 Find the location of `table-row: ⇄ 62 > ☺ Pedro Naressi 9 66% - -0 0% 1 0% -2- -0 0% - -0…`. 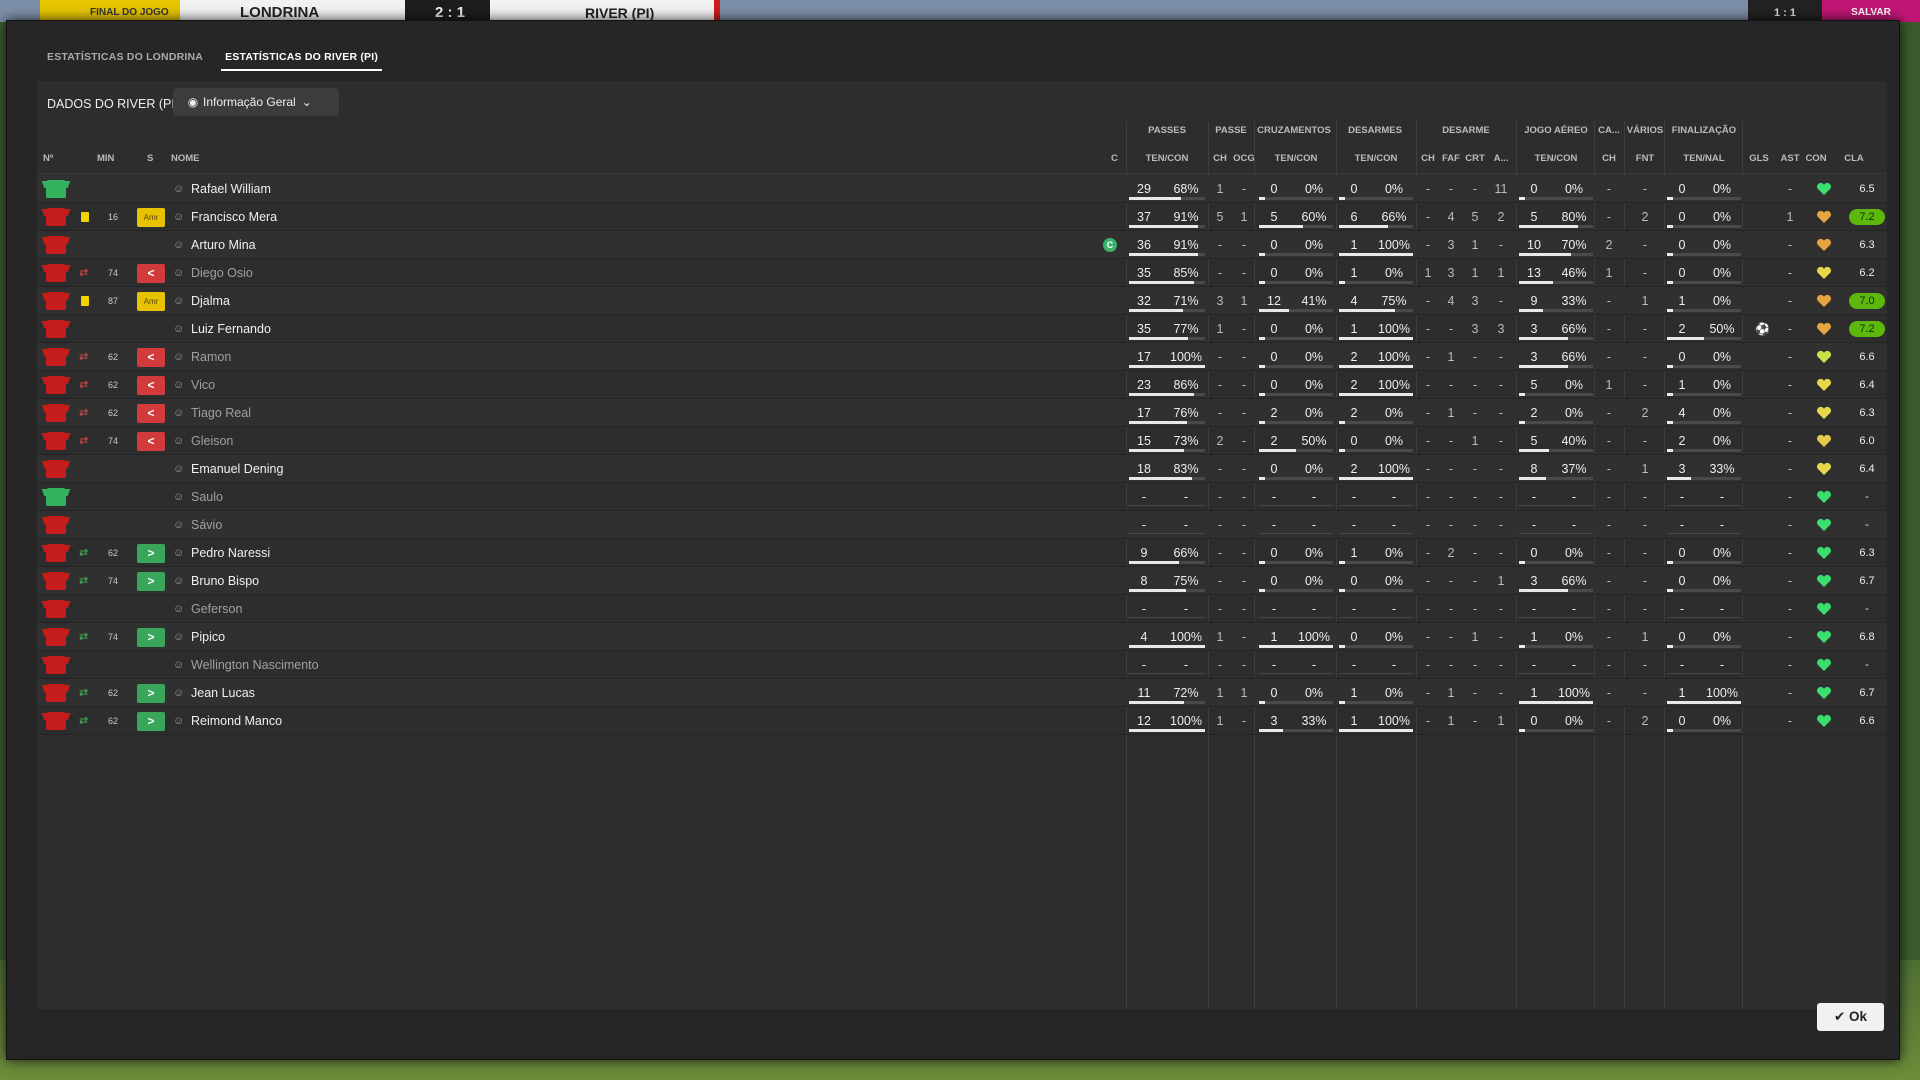

table-row: ⇄ 62 > ☺ Pedro Naressi 9 66% - -0 0% 1 0% -2- -0 0% - -0… is located at coordinates (962, 553).